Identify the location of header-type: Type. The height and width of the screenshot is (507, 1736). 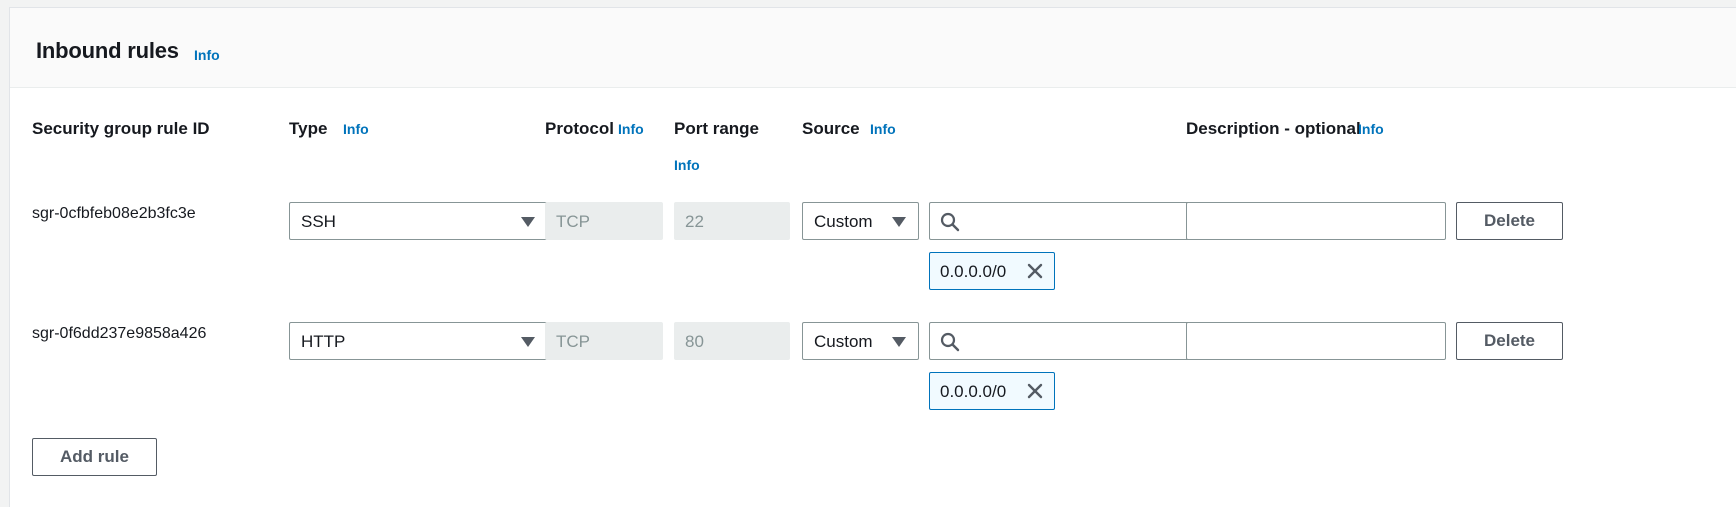
(308, 128).